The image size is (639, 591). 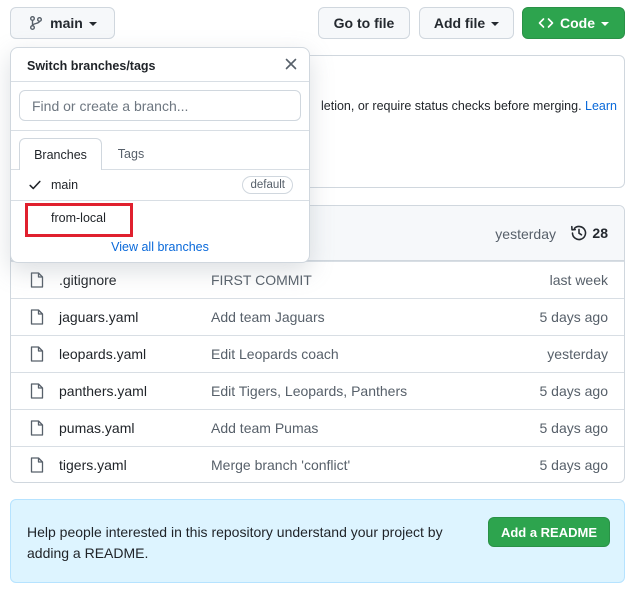 I want to click on default-badge: default, so click(x=267, y=185).